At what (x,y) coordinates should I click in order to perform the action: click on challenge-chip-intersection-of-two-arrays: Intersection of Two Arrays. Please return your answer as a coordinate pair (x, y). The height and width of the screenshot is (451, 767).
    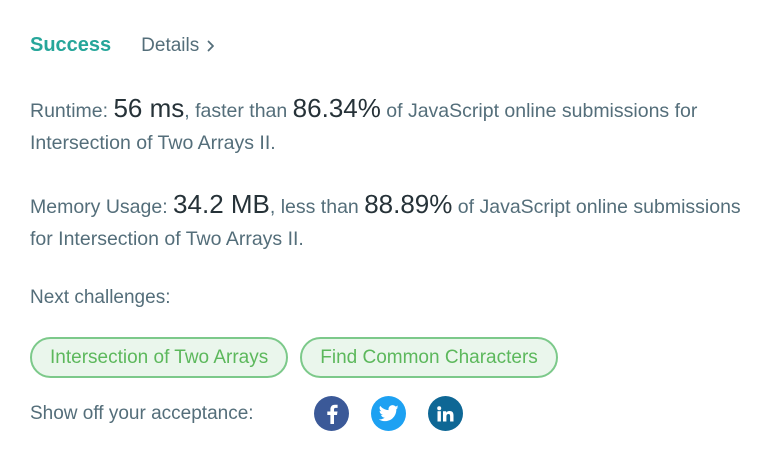
    Looking at the image, I should click on (159, 357).